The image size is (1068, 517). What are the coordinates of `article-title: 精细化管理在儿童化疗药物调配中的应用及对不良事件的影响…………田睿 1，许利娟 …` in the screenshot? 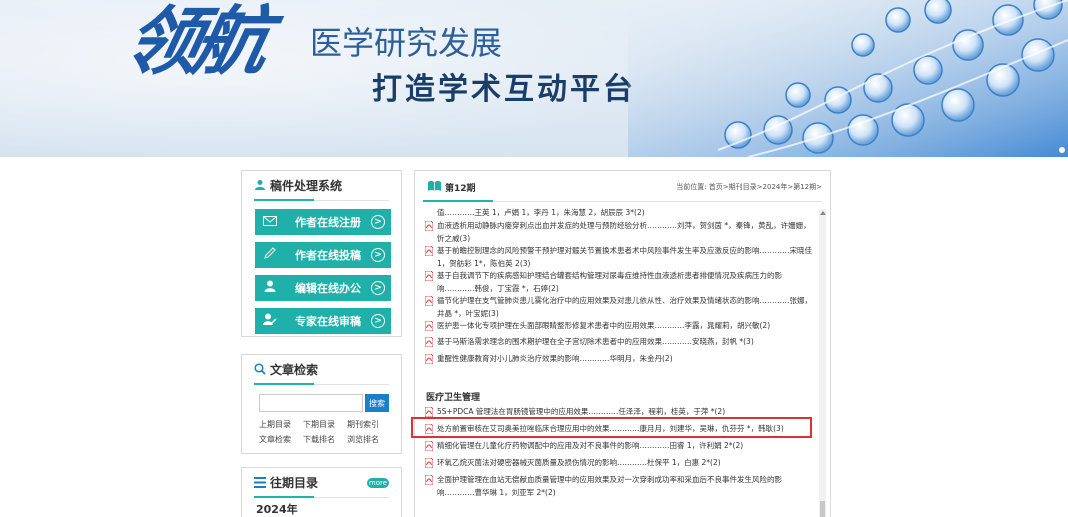 It's located at (590, 445).